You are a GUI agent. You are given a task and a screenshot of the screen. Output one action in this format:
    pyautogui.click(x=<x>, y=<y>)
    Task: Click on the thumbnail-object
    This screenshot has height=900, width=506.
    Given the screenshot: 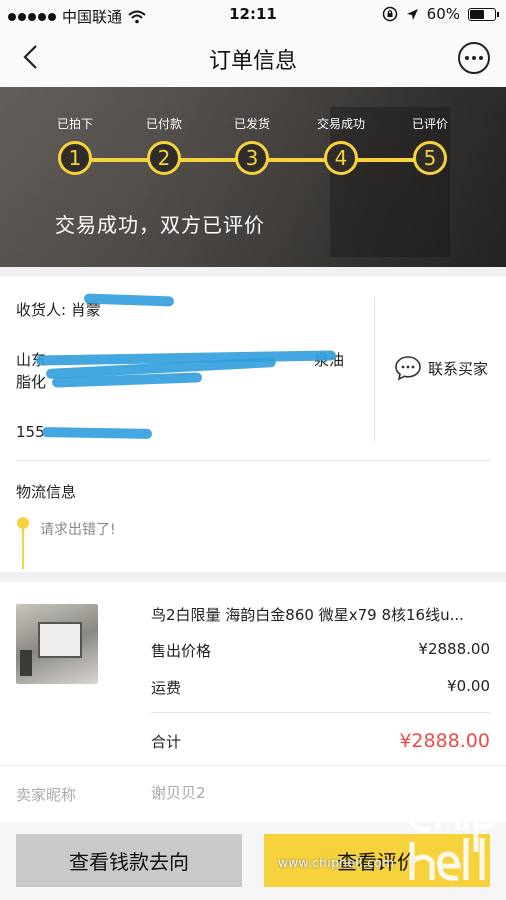 What is the action you would take?
    pyautogui.click(x=26, y=663)
    